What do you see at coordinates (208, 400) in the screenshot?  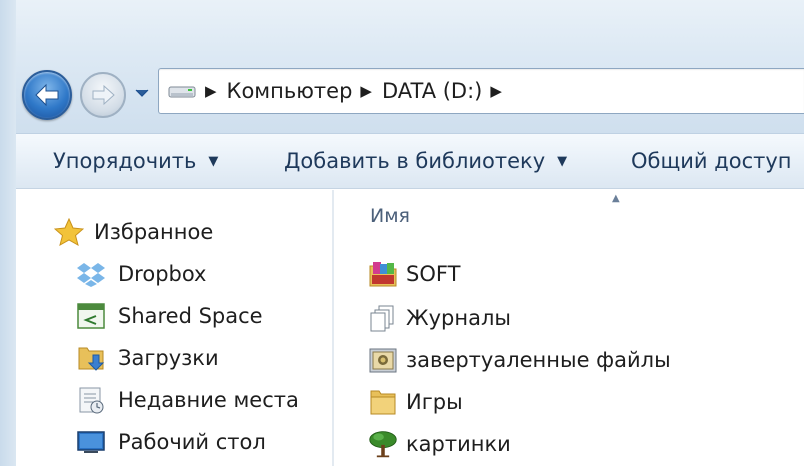 I see `nav-item-label: Недавние места` at bounding box center [208, 400].